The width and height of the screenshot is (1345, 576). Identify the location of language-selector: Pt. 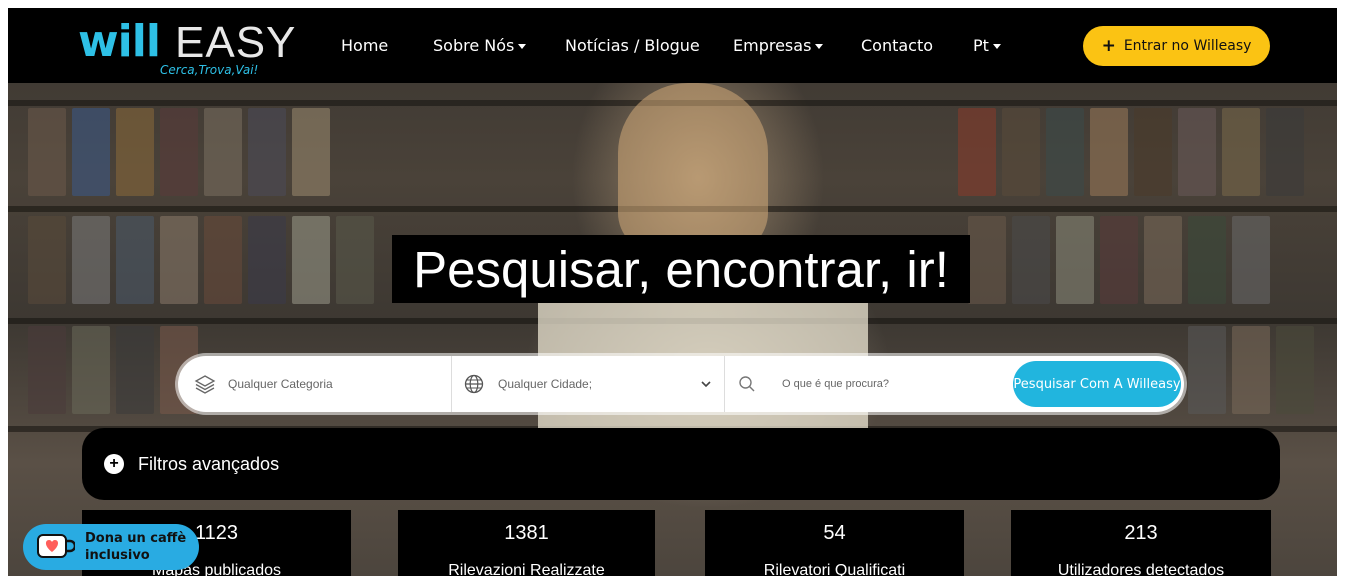
(987, 45).